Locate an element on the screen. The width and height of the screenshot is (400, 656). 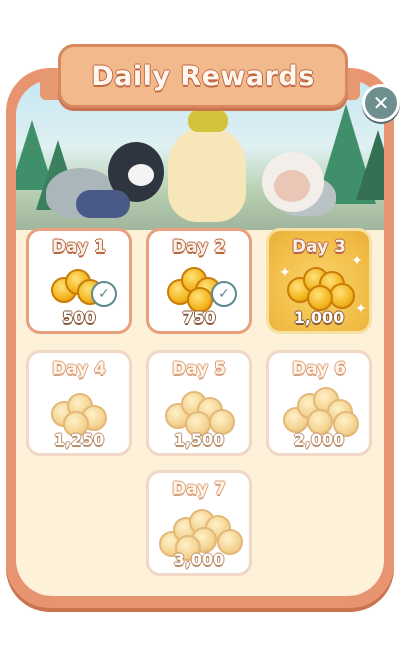
reward-amount: 750 is located at coordinates (199, 317).